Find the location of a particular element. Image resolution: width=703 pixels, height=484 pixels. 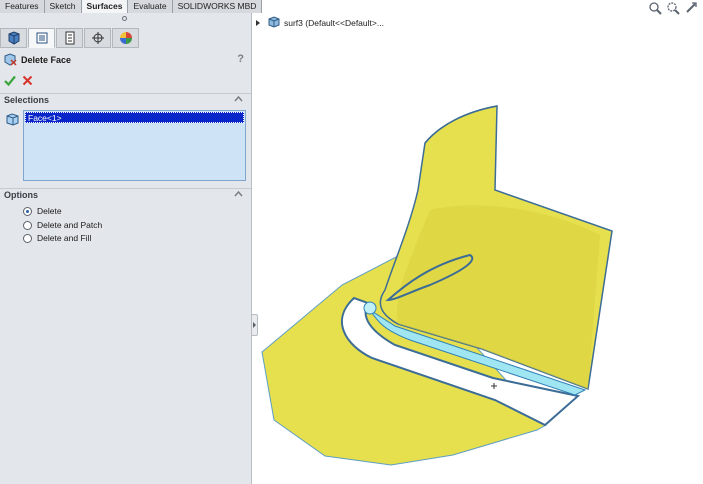

zoom-to-fit-icon is located at coordinates (655, 9).